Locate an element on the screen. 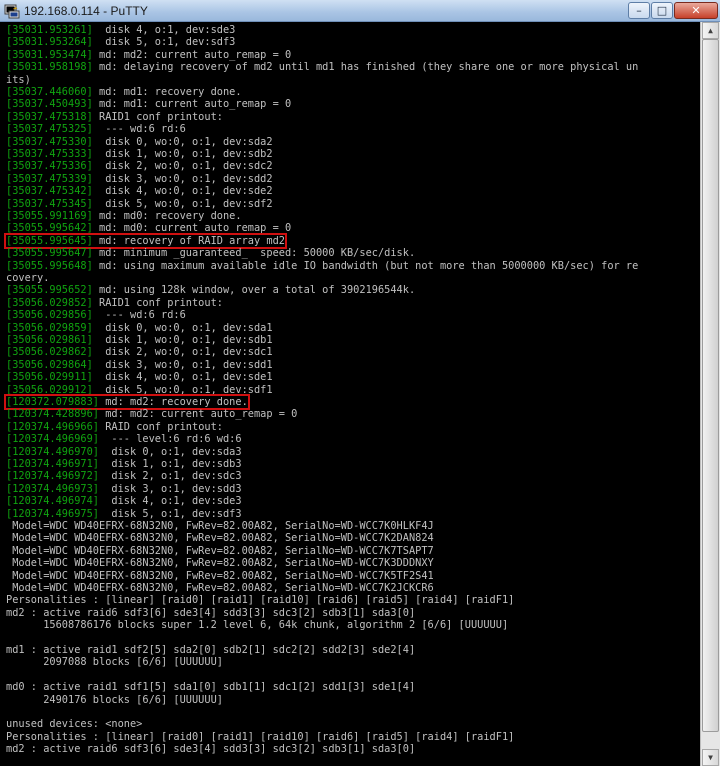 Image resolution: width=720 pixels, height=766 pixels. terminal-line: [35055.991169] md: md0: recovery done. is located at coordinates (124, 216).